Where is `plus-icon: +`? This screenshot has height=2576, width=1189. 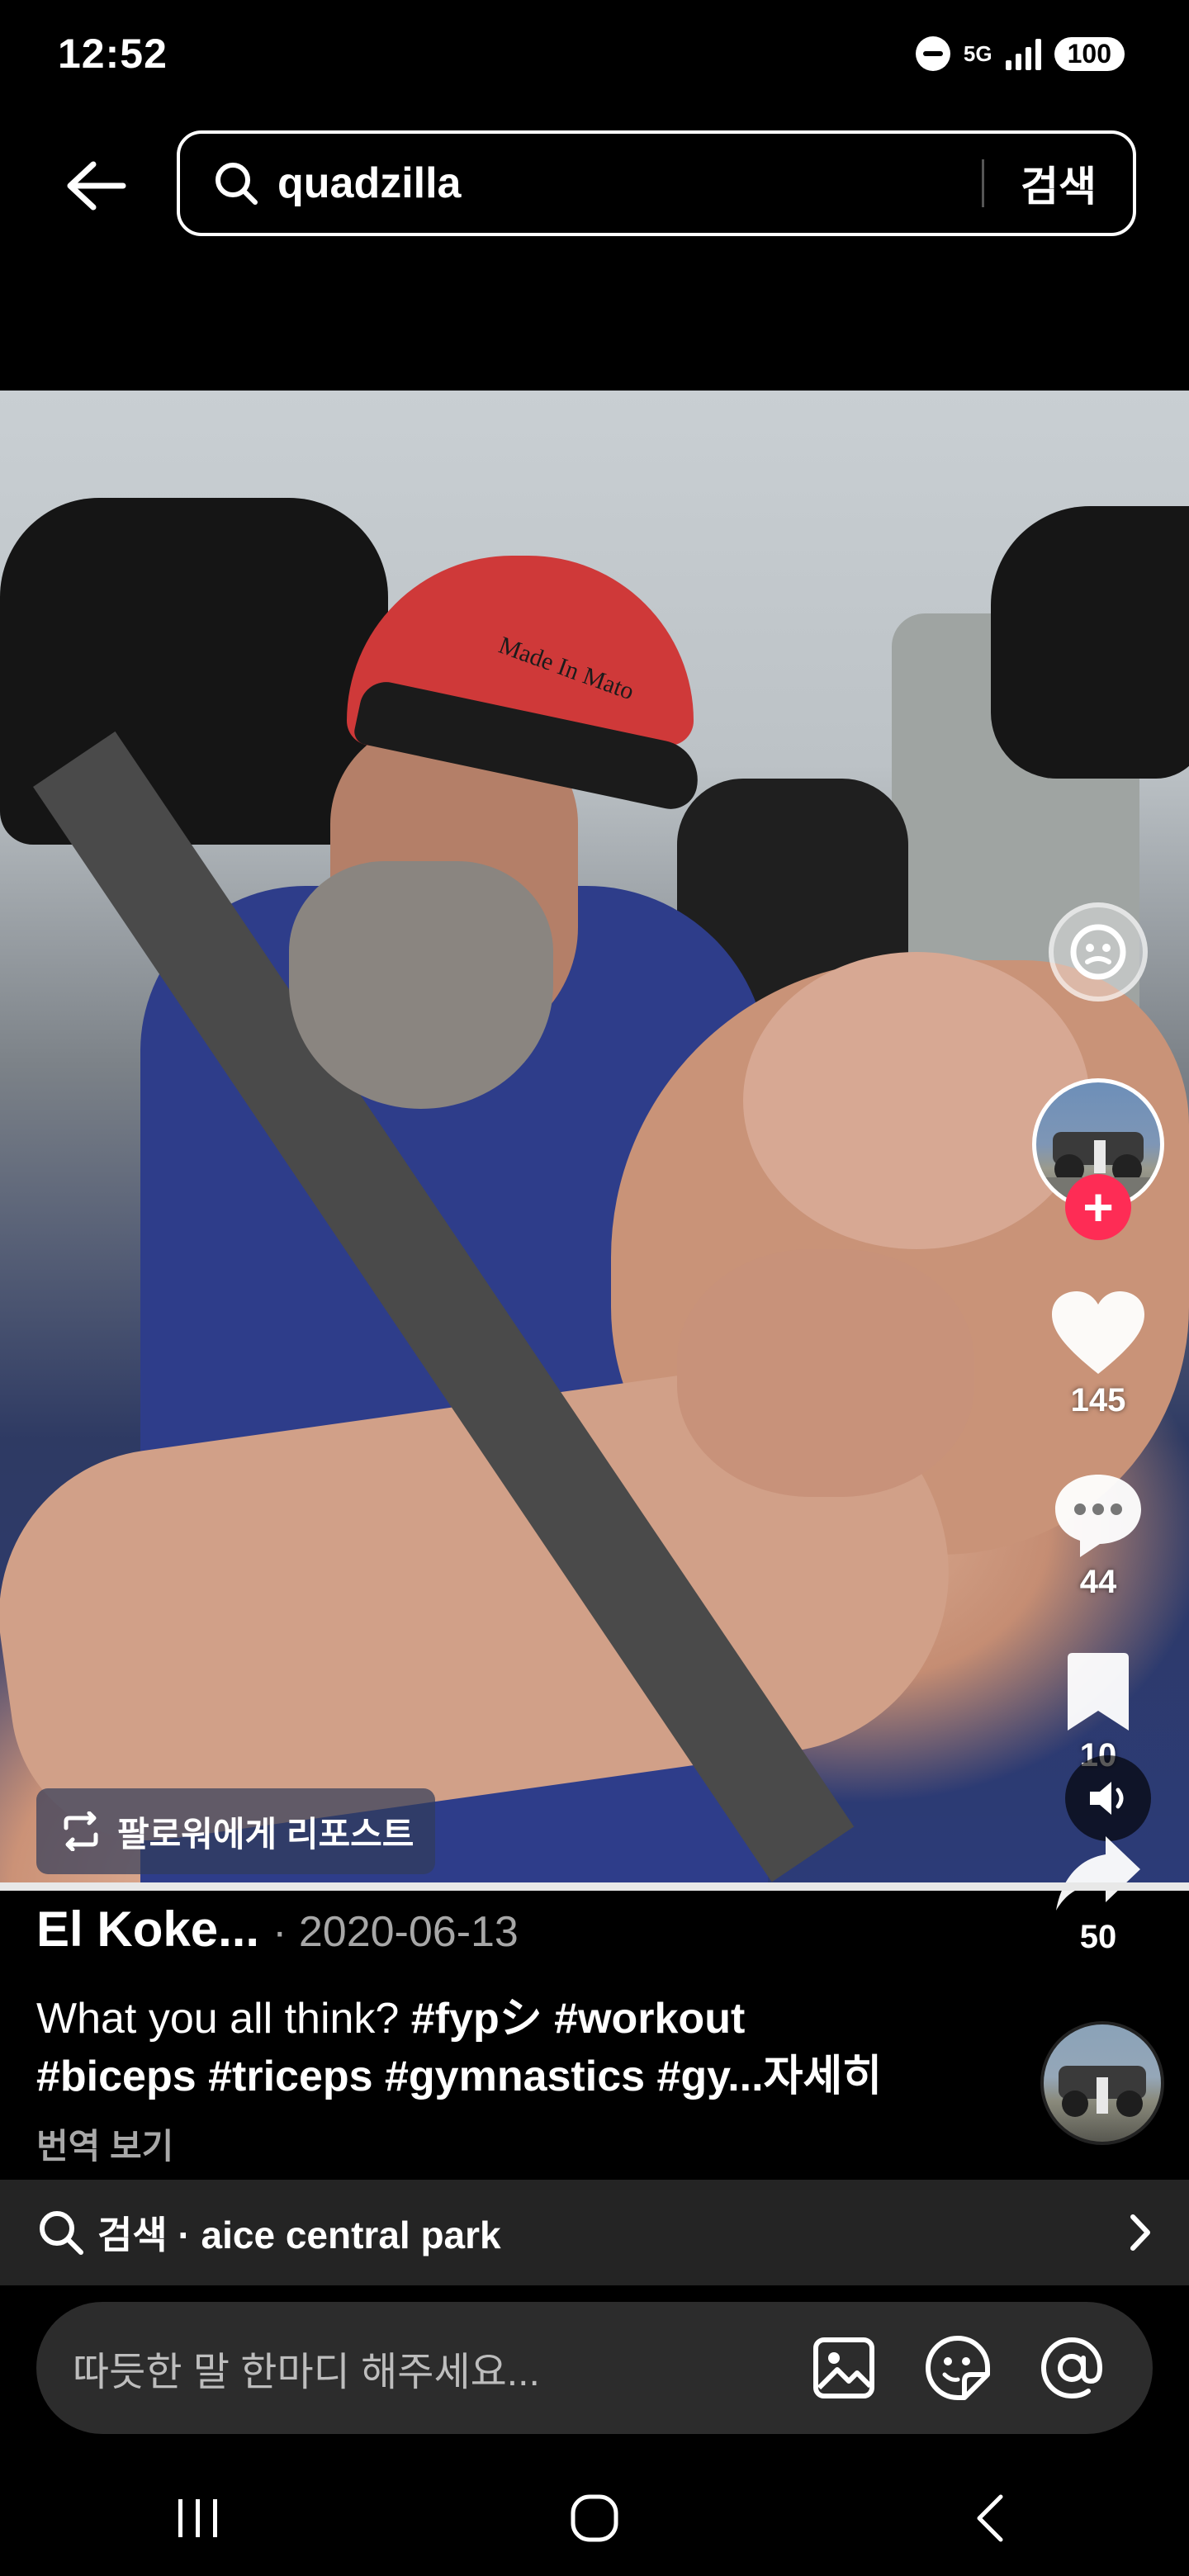 plus-icon: + is located at coordinates (1098, 1207).